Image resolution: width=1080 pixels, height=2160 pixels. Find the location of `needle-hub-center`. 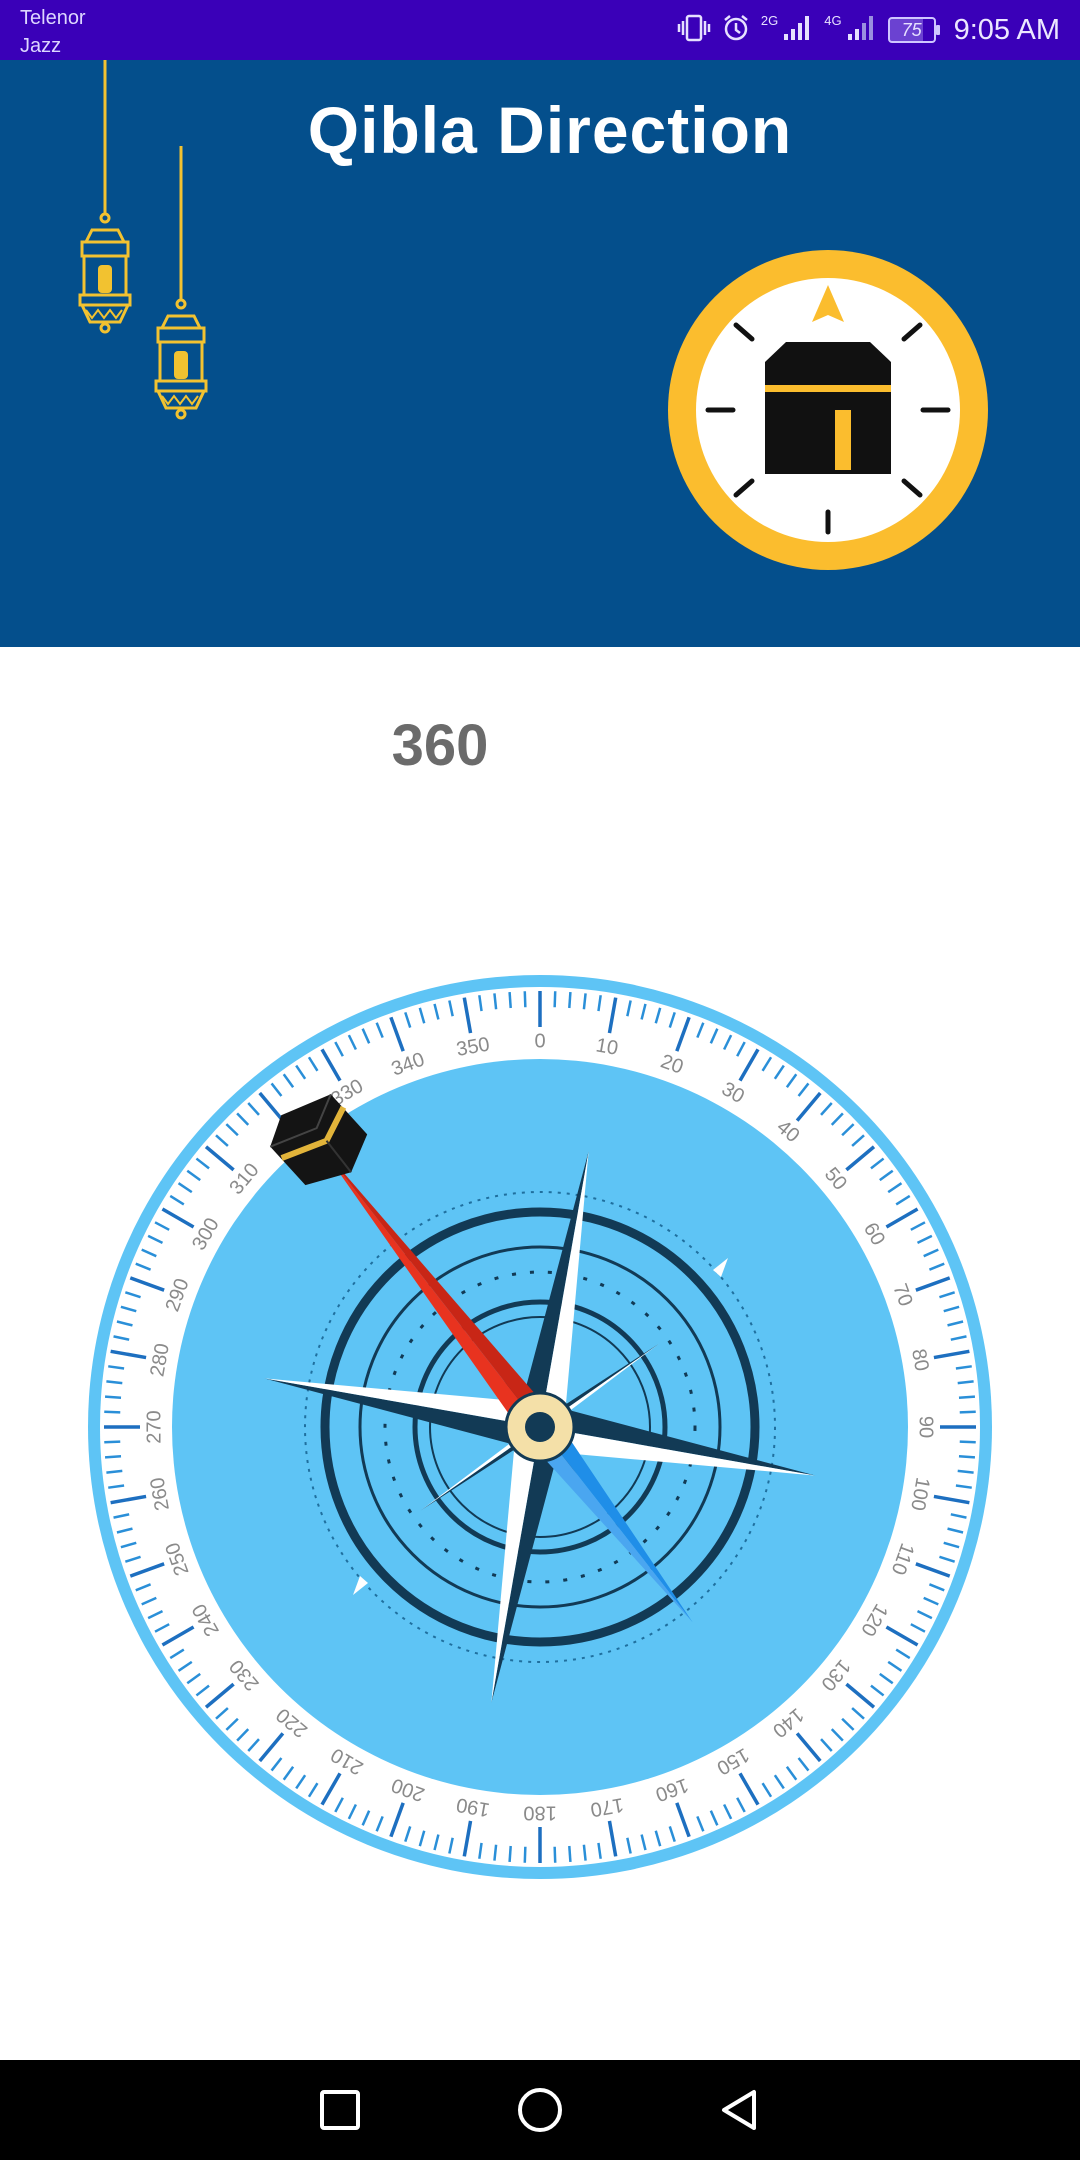

needle-hub-center is located at coordinates (540, 1427).